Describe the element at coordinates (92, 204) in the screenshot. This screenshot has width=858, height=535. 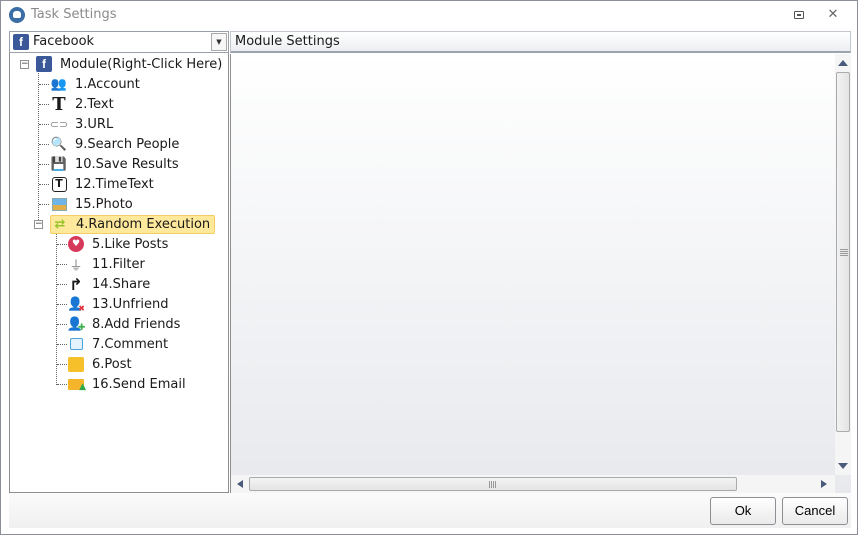
I see `tree-item-photo: 15.Photo` at that location.